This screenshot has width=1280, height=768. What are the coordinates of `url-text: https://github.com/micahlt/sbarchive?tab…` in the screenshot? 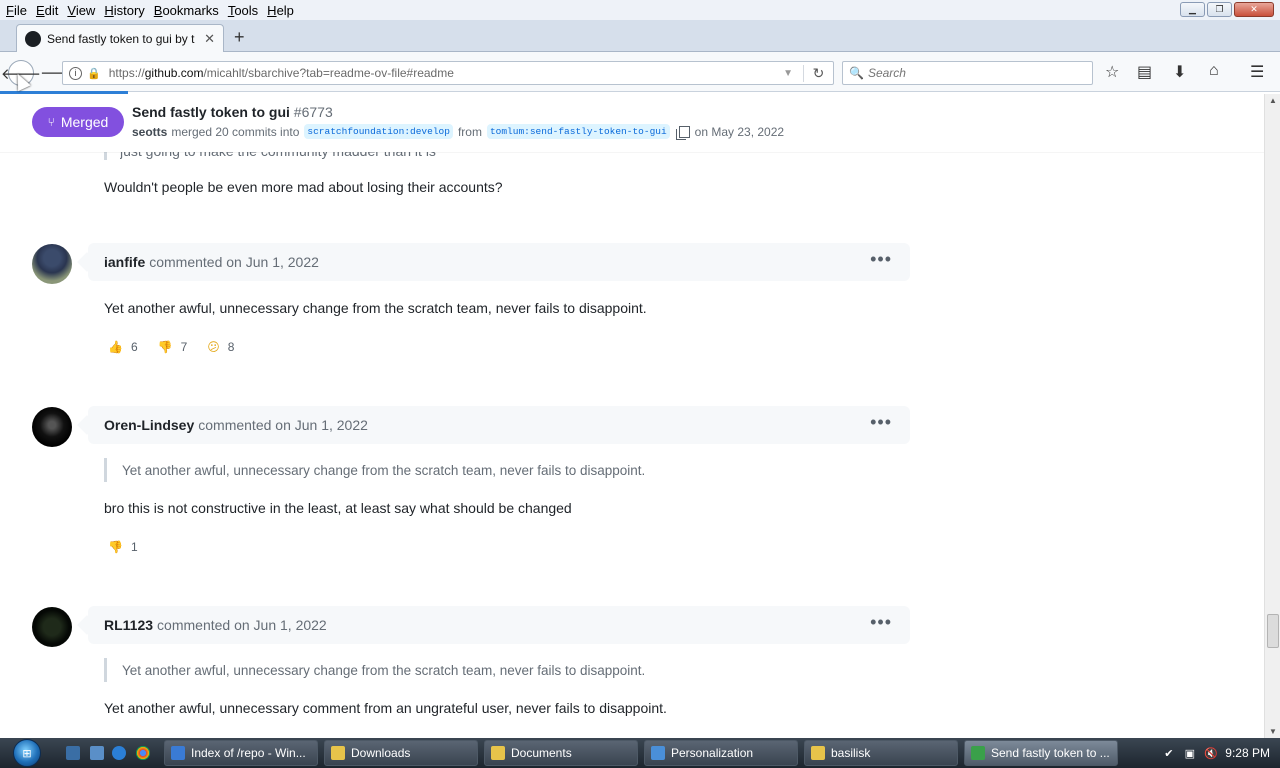 It's located at (446, 73).